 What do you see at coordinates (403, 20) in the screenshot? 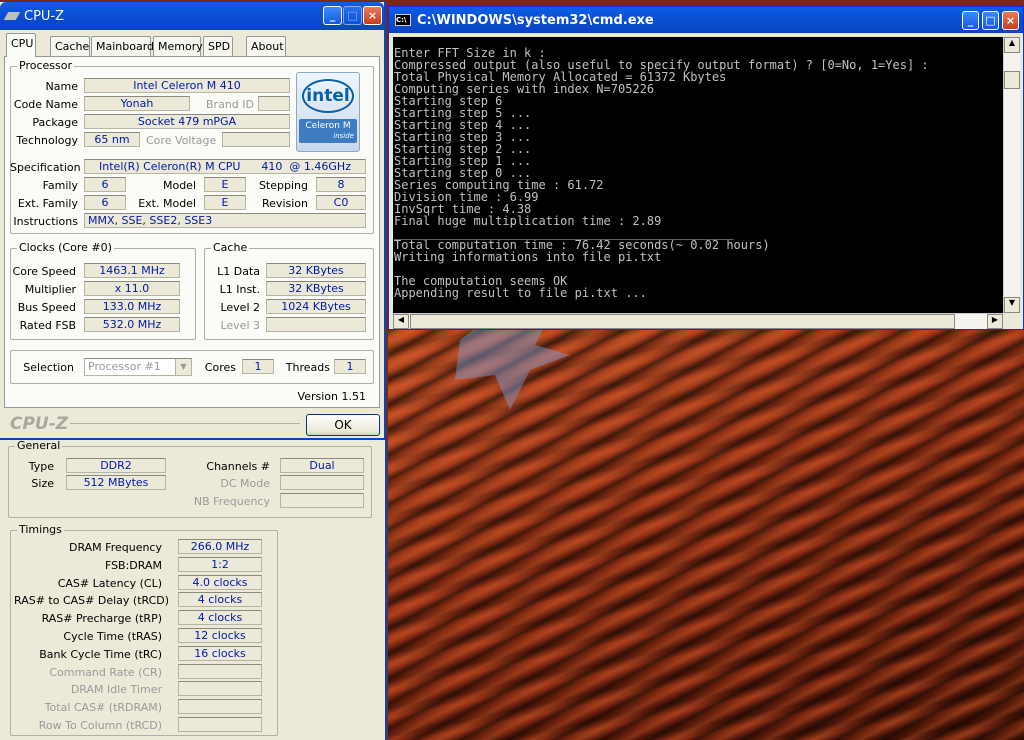
I see `cmd-icon: C:\` at bounding box center [403, 20].